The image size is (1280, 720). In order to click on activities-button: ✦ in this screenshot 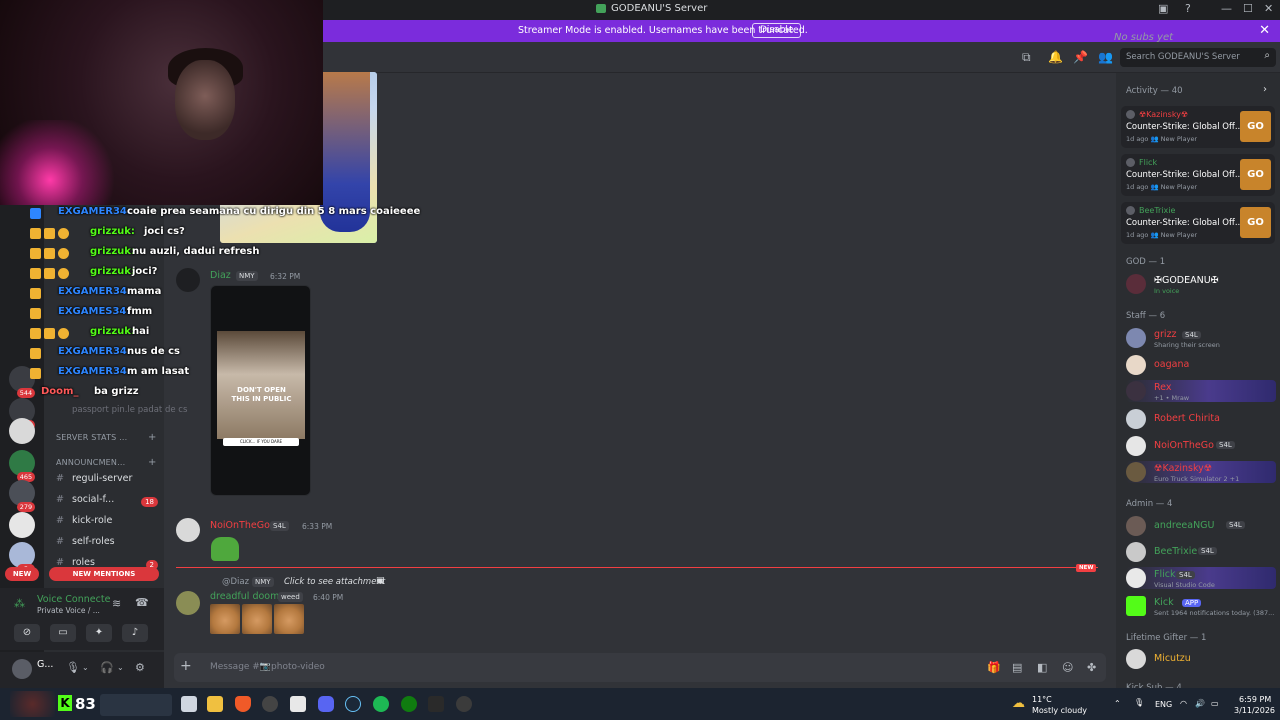, I will do `click(99, 633)`.